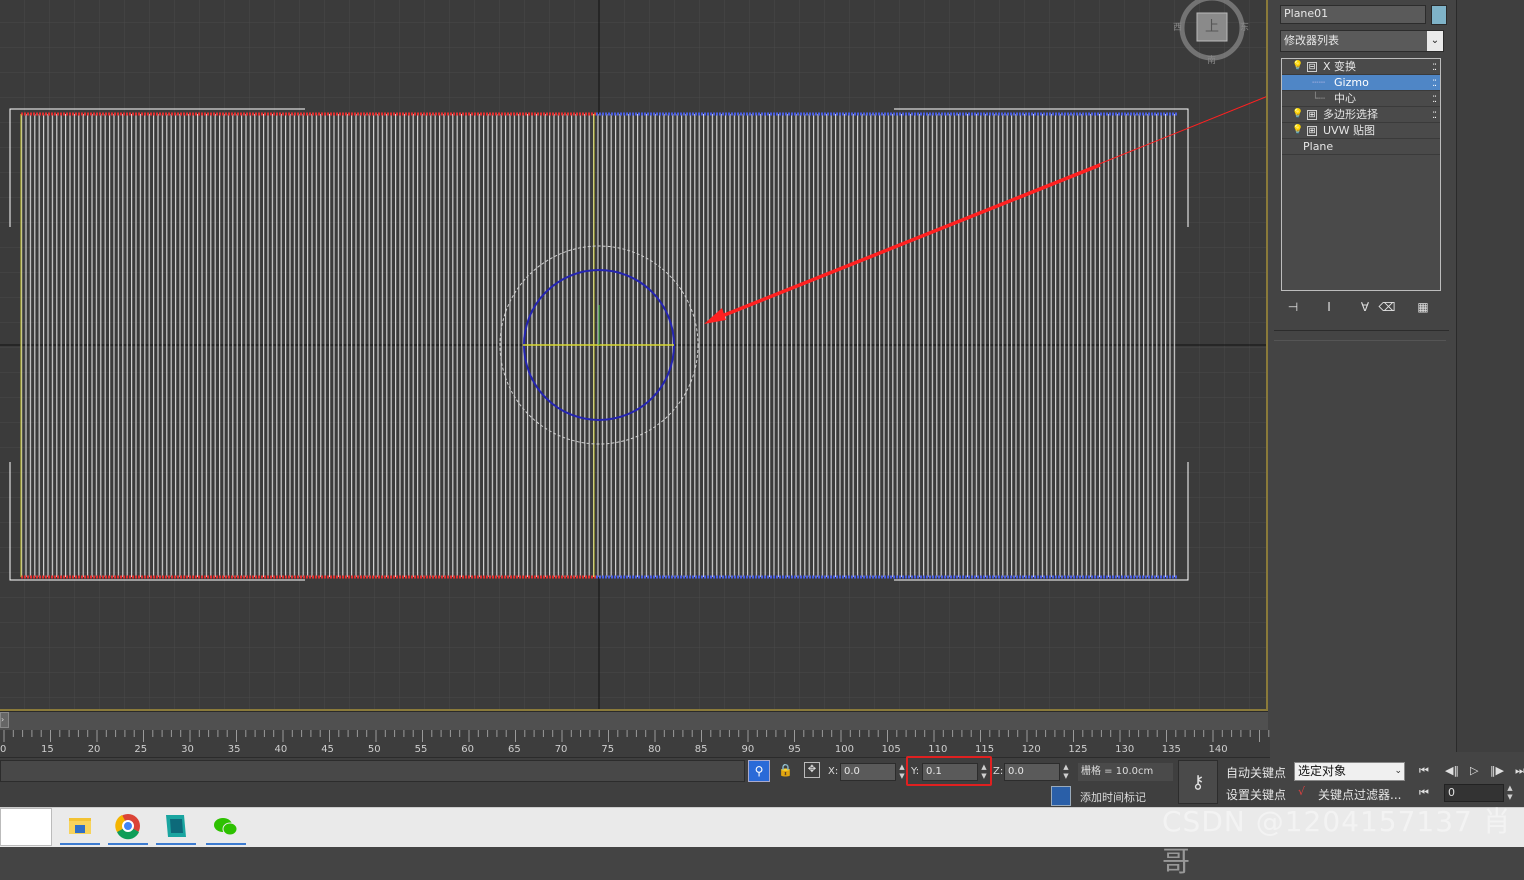 The image size is (1524, 880). What do you see at coordinates (844, 749) in the screenshot?
I see `track-tick-label: 100` at bounding box center [844, 749].